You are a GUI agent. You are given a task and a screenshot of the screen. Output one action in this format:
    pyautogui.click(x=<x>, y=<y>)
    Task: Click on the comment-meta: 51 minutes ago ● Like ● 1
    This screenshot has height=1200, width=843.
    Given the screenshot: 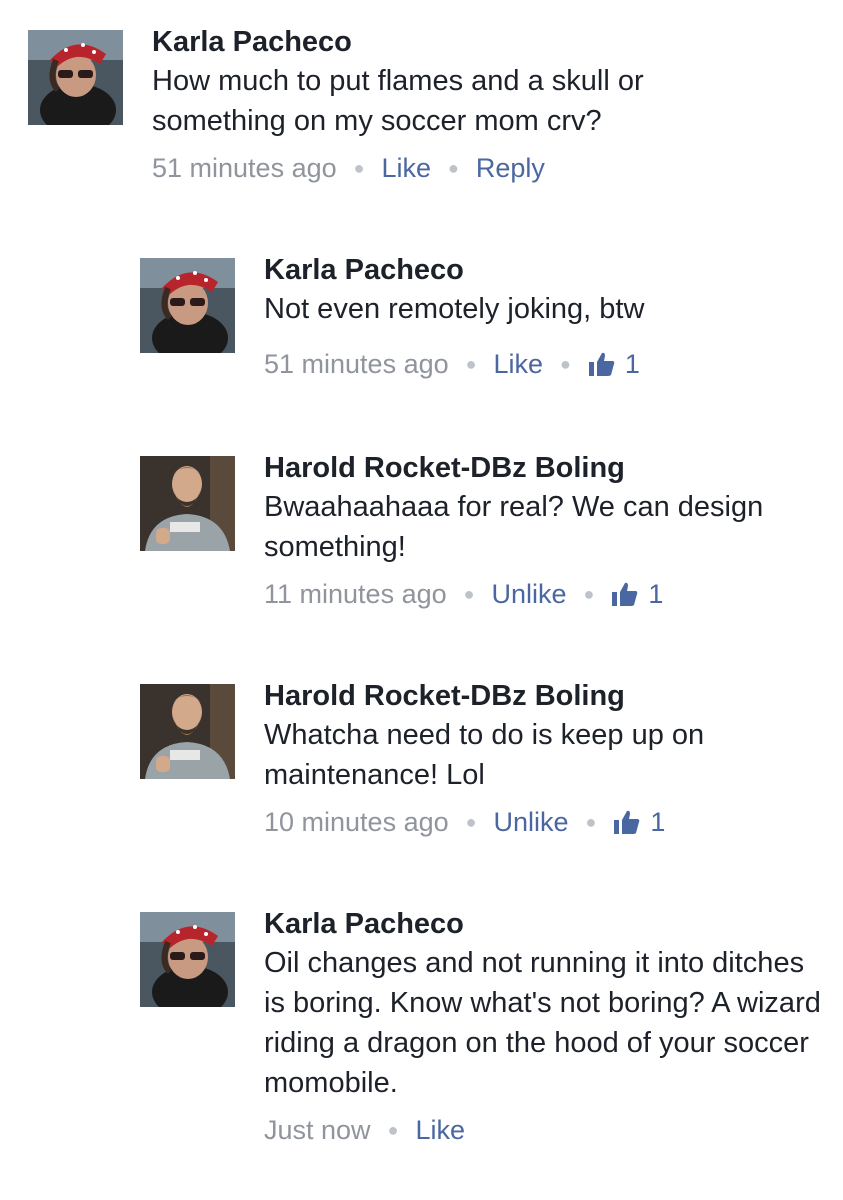 What is the action you would take?
    pyautogui.click(x=544, y=364)
    